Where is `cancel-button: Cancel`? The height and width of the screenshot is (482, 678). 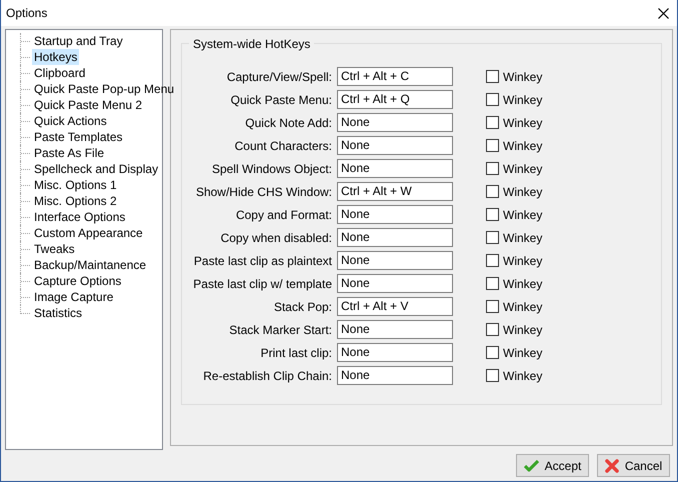 cancel-button: Cancel is located at coordinates (633, 465).